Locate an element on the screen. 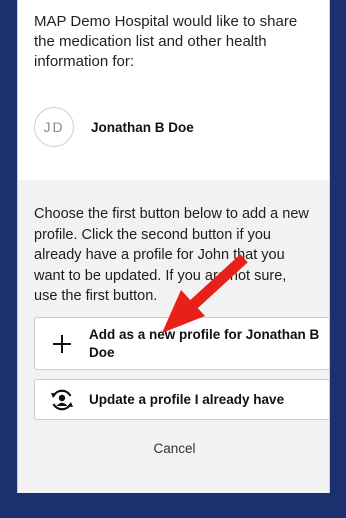 The width and height of the screenshot is (346, 518). update-profile-button: Update a profile I already have is located at coordinates (182, 399).